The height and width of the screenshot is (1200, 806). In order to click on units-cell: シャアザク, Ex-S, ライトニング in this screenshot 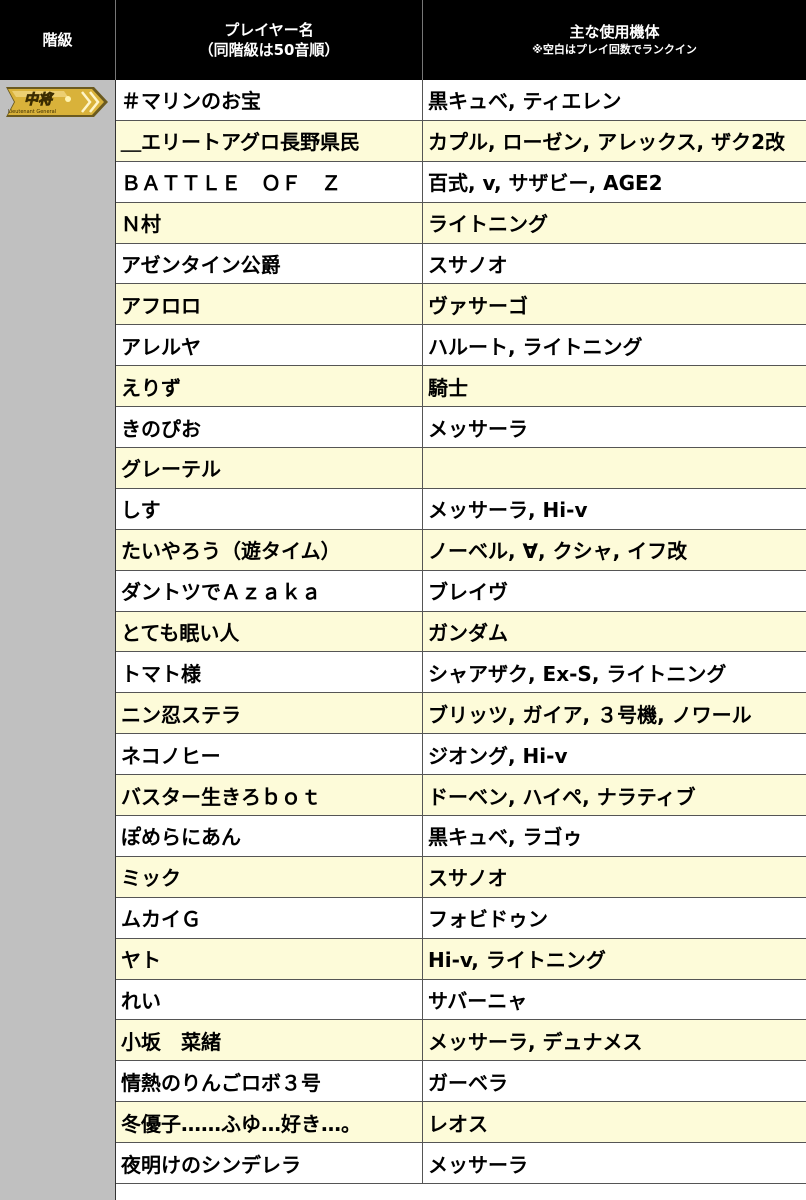, I will do `click(577, 673)`.